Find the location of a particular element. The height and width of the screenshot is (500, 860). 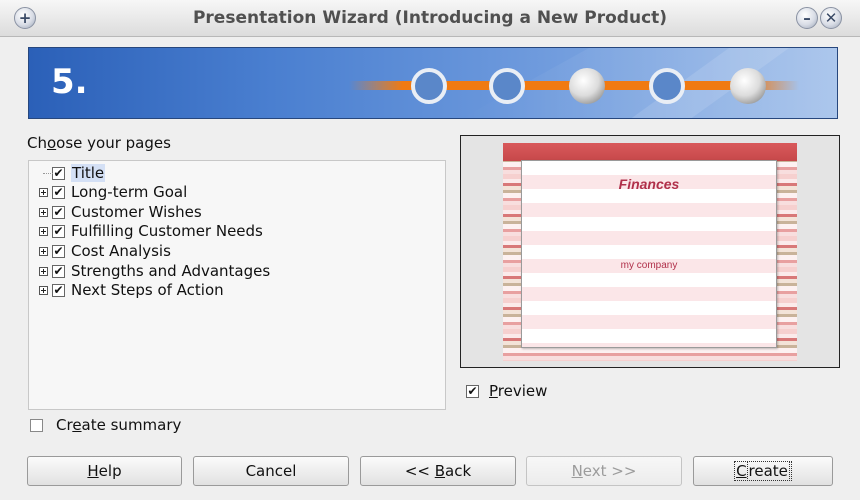

summary-checkbox-row: Create summary is located at coordinates (105, 425).